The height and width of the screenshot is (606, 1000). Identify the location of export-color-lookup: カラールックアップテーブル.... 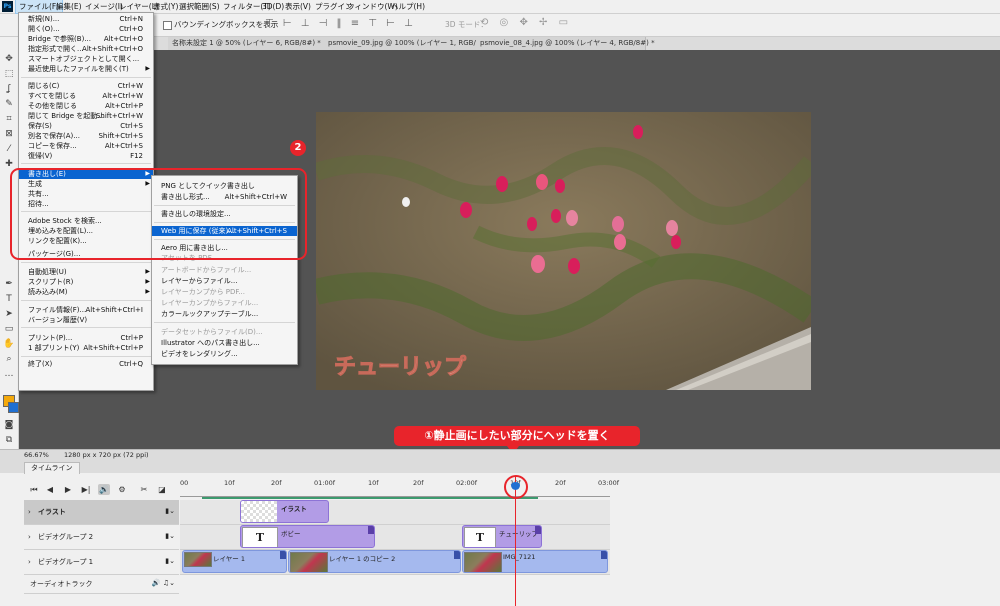
(224, 314).